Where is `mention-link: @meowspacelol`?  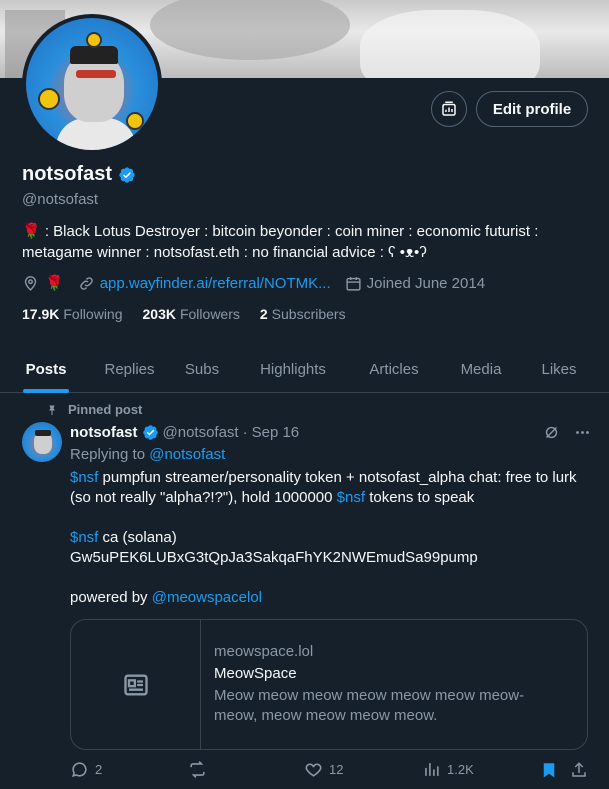
mention-link: @meowspacelol is located at coordinates (207, 597).